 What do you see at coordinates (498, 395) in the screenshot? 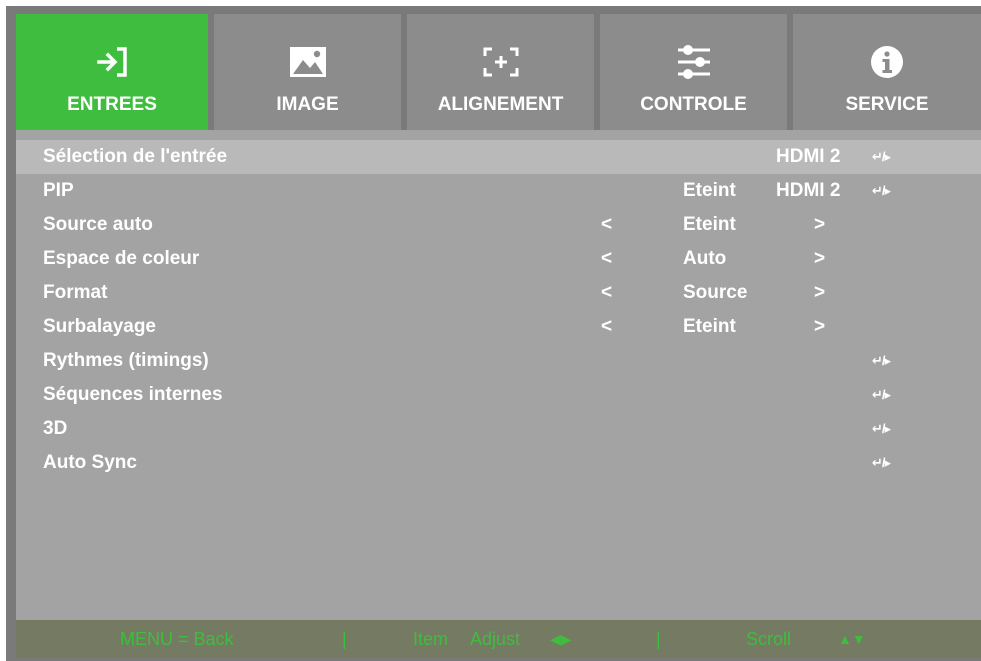
I see `menu-item-sequences-internes: Séquences internes ↵/▸` at bounding box center [498, 395].